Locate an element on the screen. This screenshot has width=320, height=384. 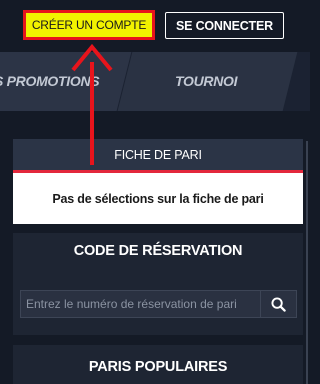
site-header: CRÉER UN COMPTE SE CONNECTER is located at coordinates (155, 26).